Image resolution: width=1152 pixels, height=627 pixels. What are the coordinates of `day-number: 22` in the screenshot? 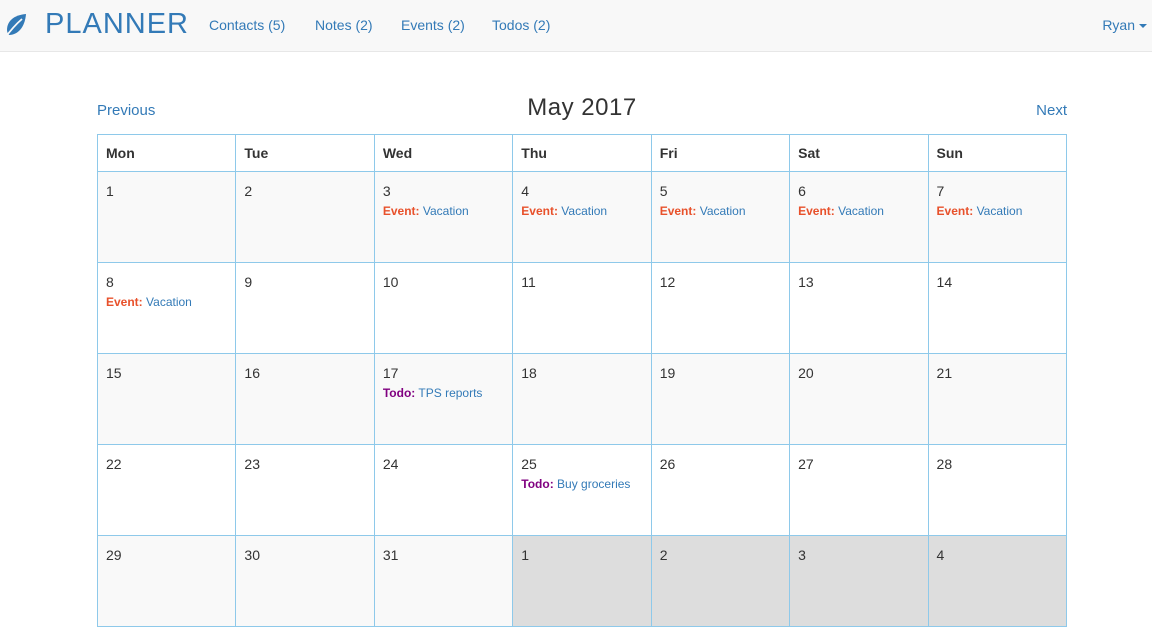 It's located at (114, 464).